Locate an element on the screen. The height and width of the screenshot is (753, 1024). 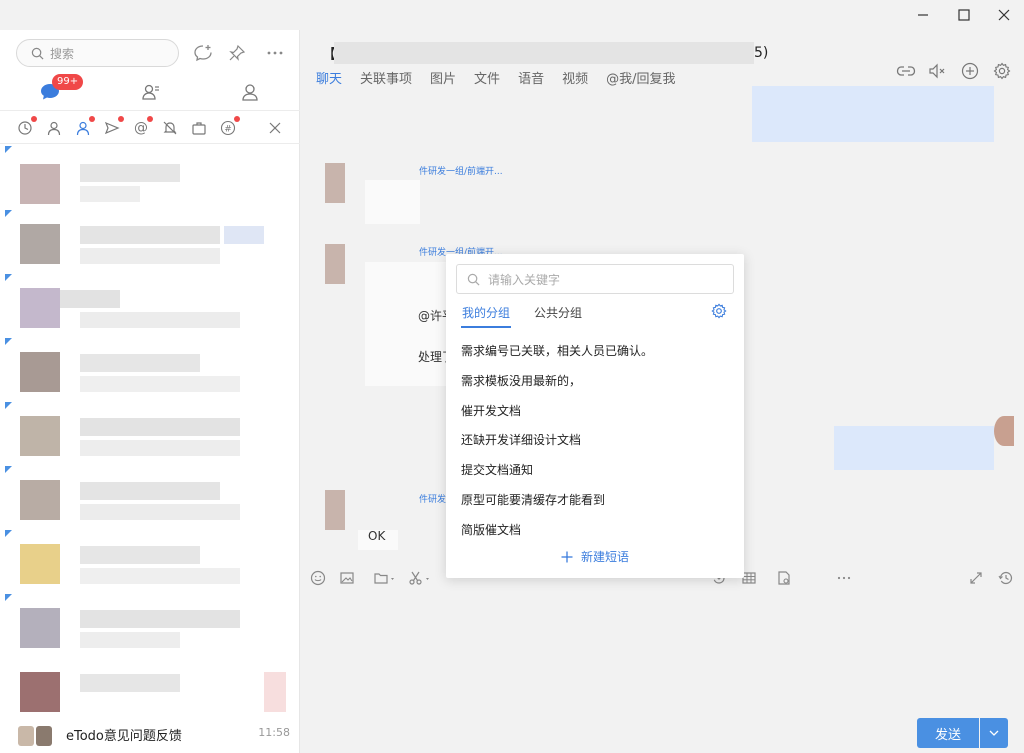
doc-button is located at coordinates (784, 578).